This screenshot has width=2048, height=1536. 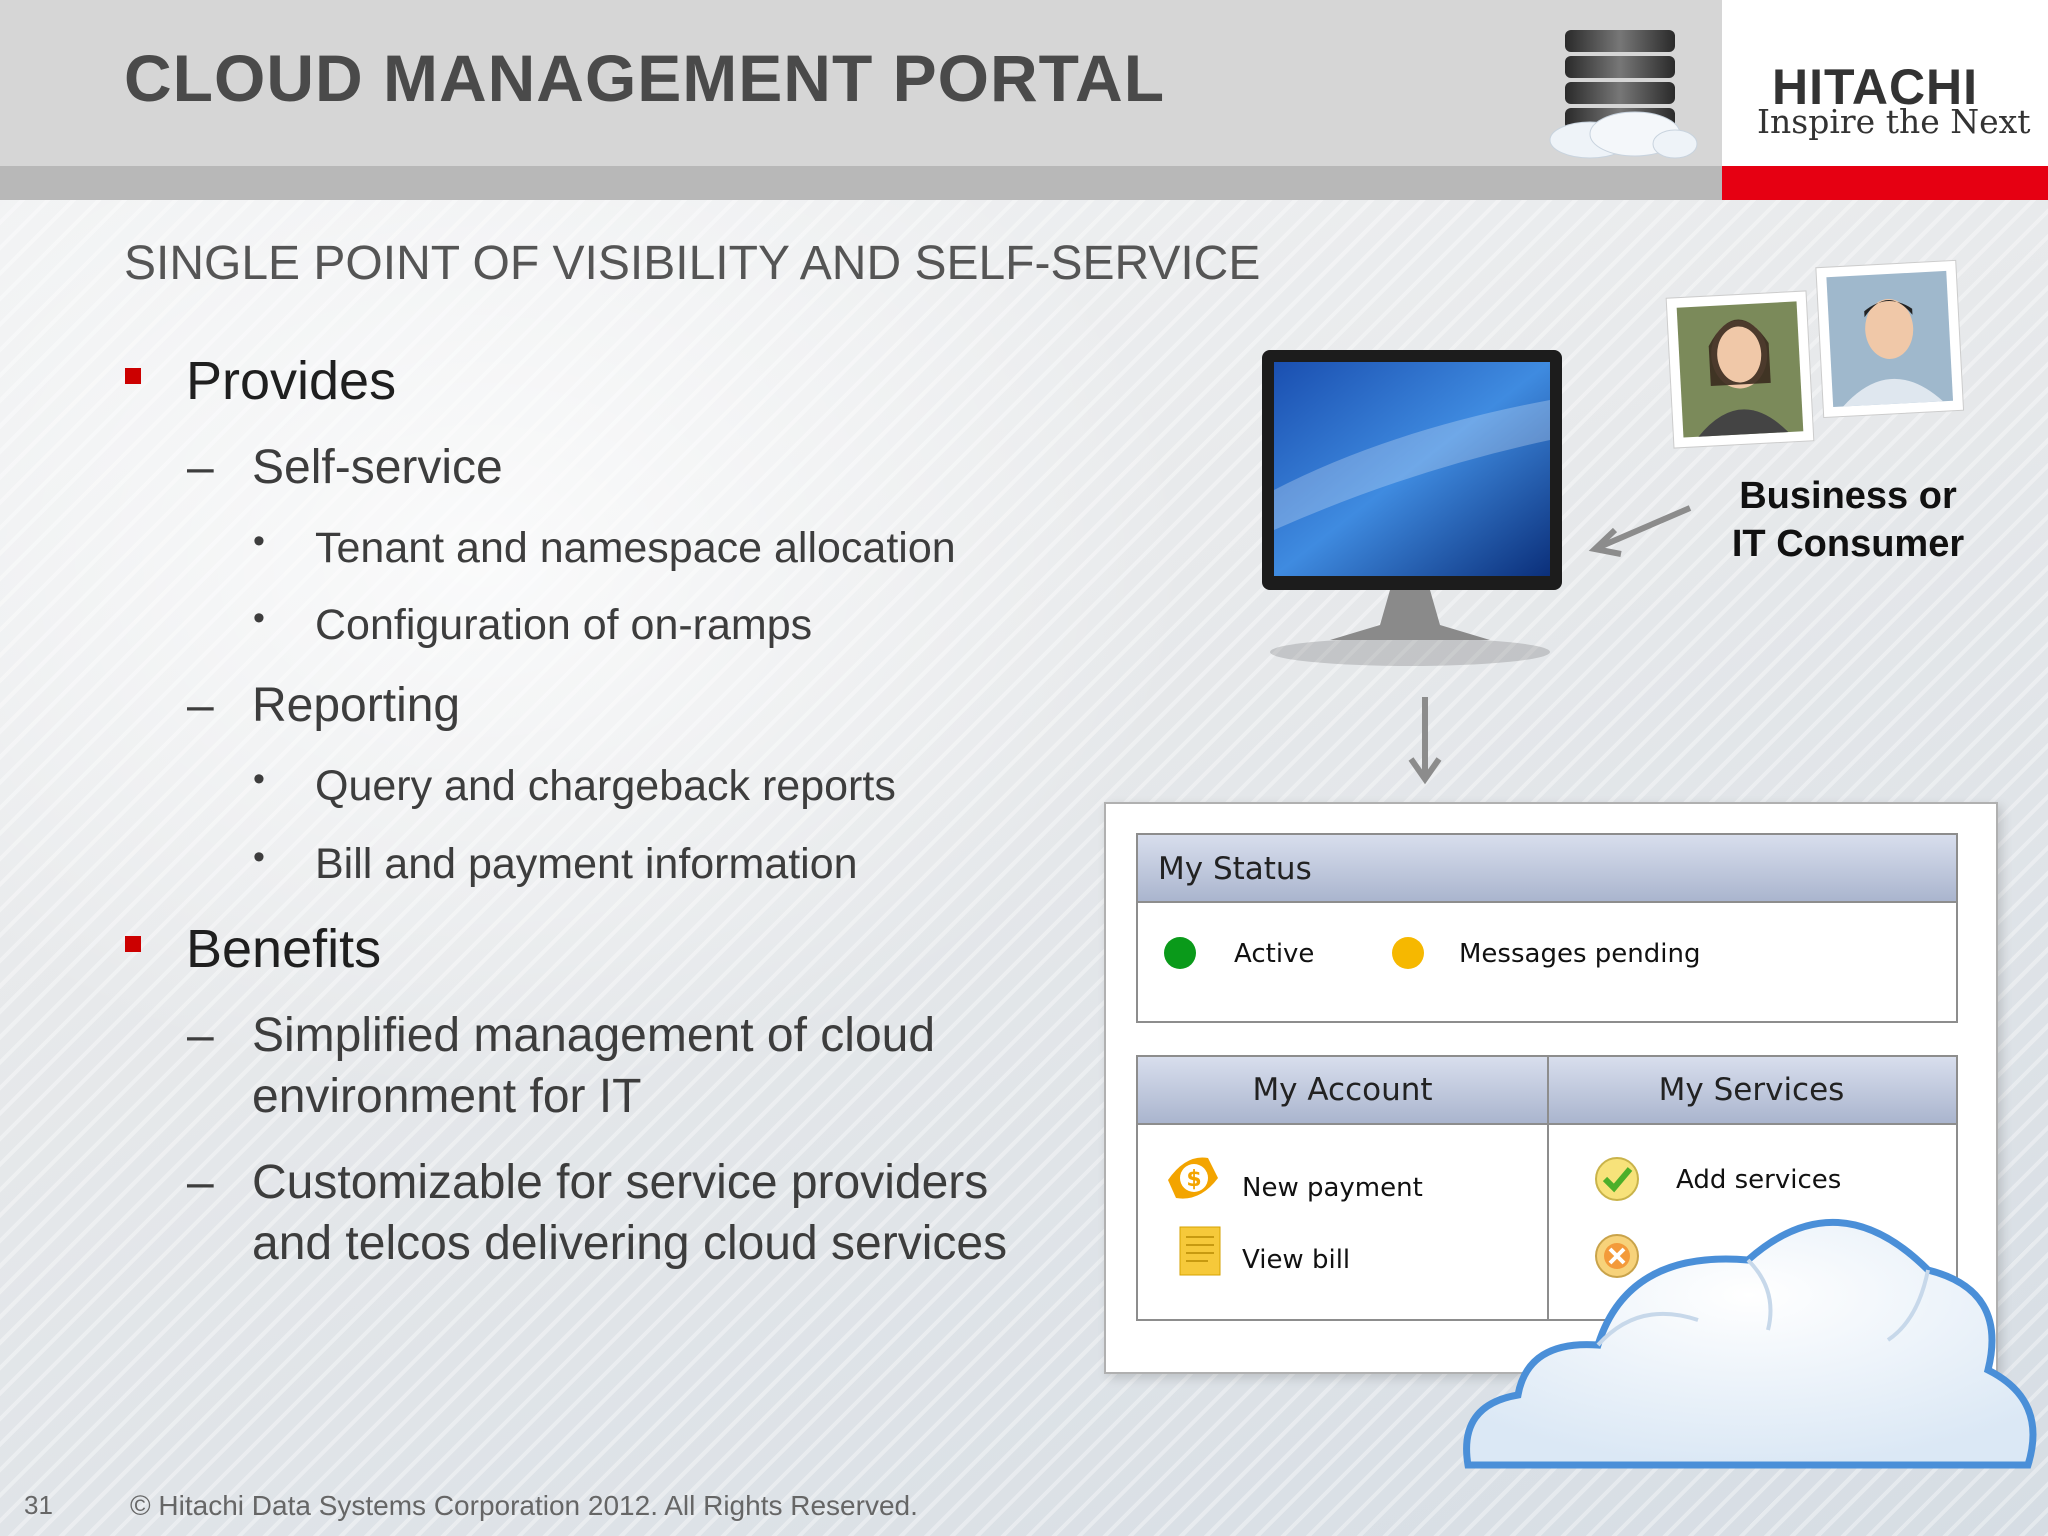 I want to click on consumer-label: Business or IT Consumer, so click(x=1848, y=520).